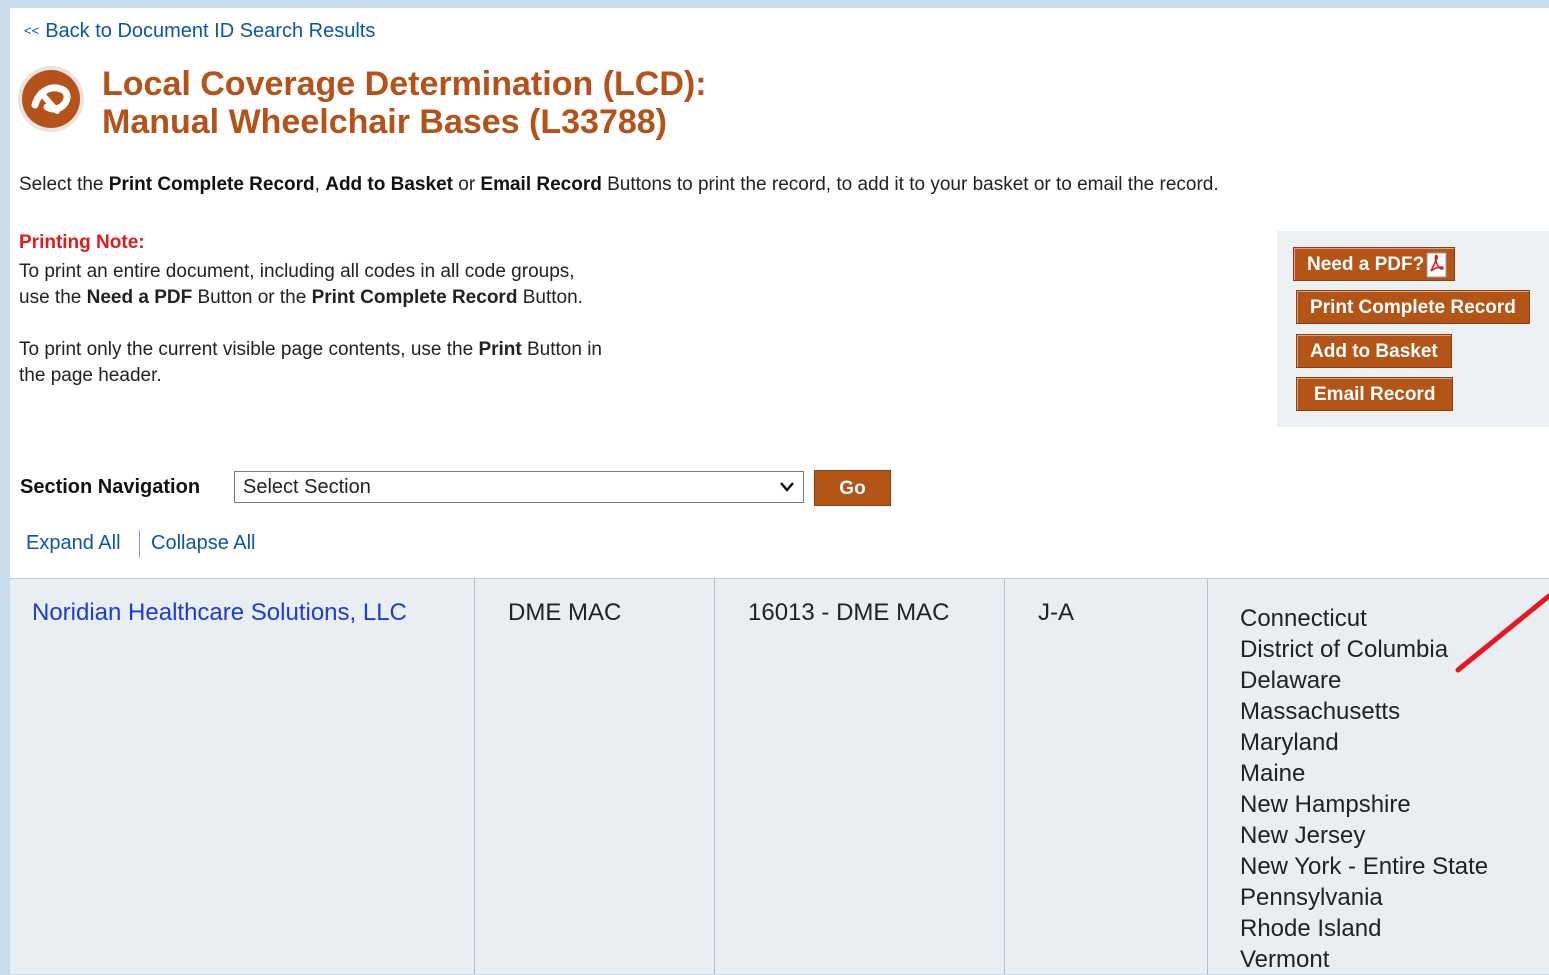 This screenshot has height=975, width=1549. Describe the element at coordinates (1320, 711) in the screenshot. I see `state-item: Massachusetts` at that location.